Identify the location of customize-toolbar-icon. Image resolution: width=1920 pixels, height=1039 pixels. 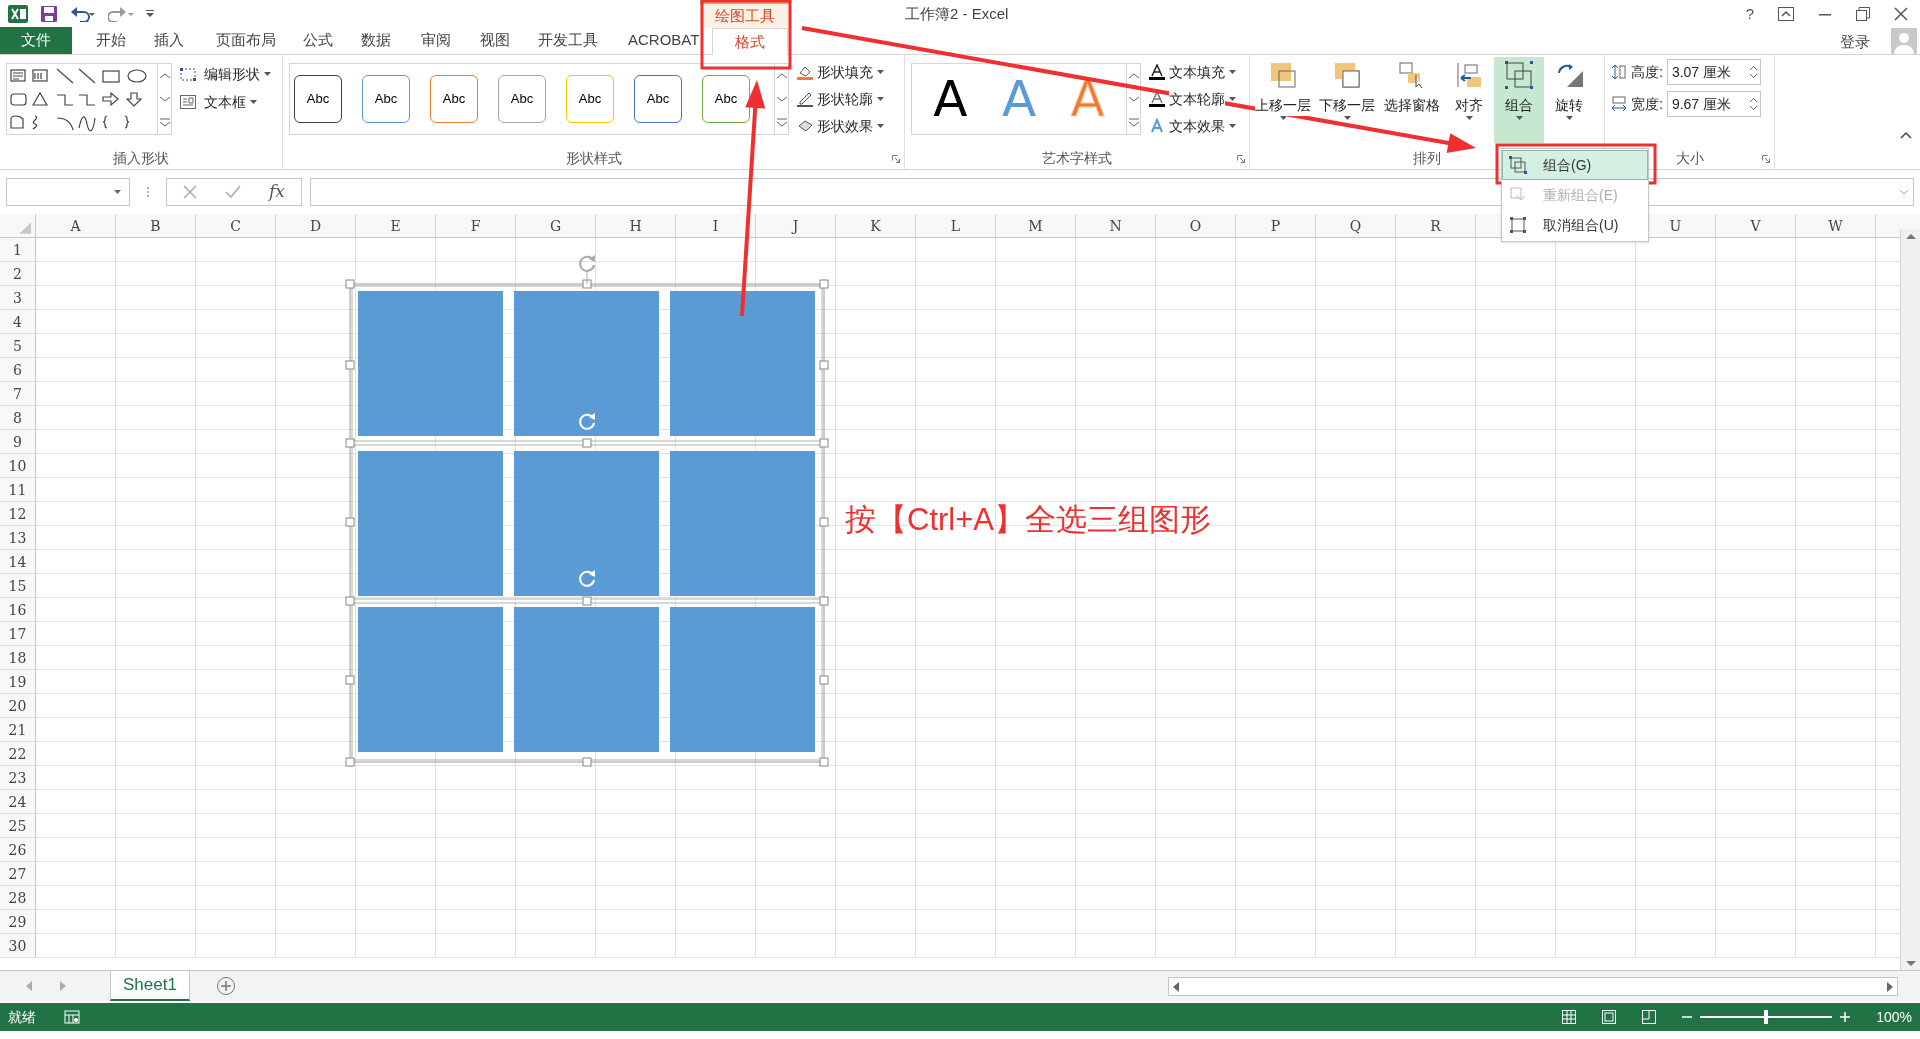
(150, 14).